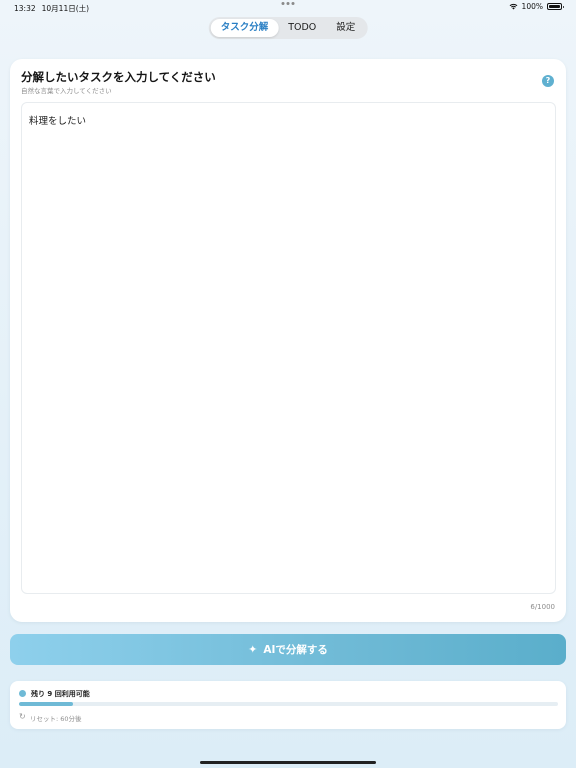  What do you see at coordinates (244, 28) in the screenshot?
I see `tab-task-decompose: タスク分解` at bounding box center [244, 28].